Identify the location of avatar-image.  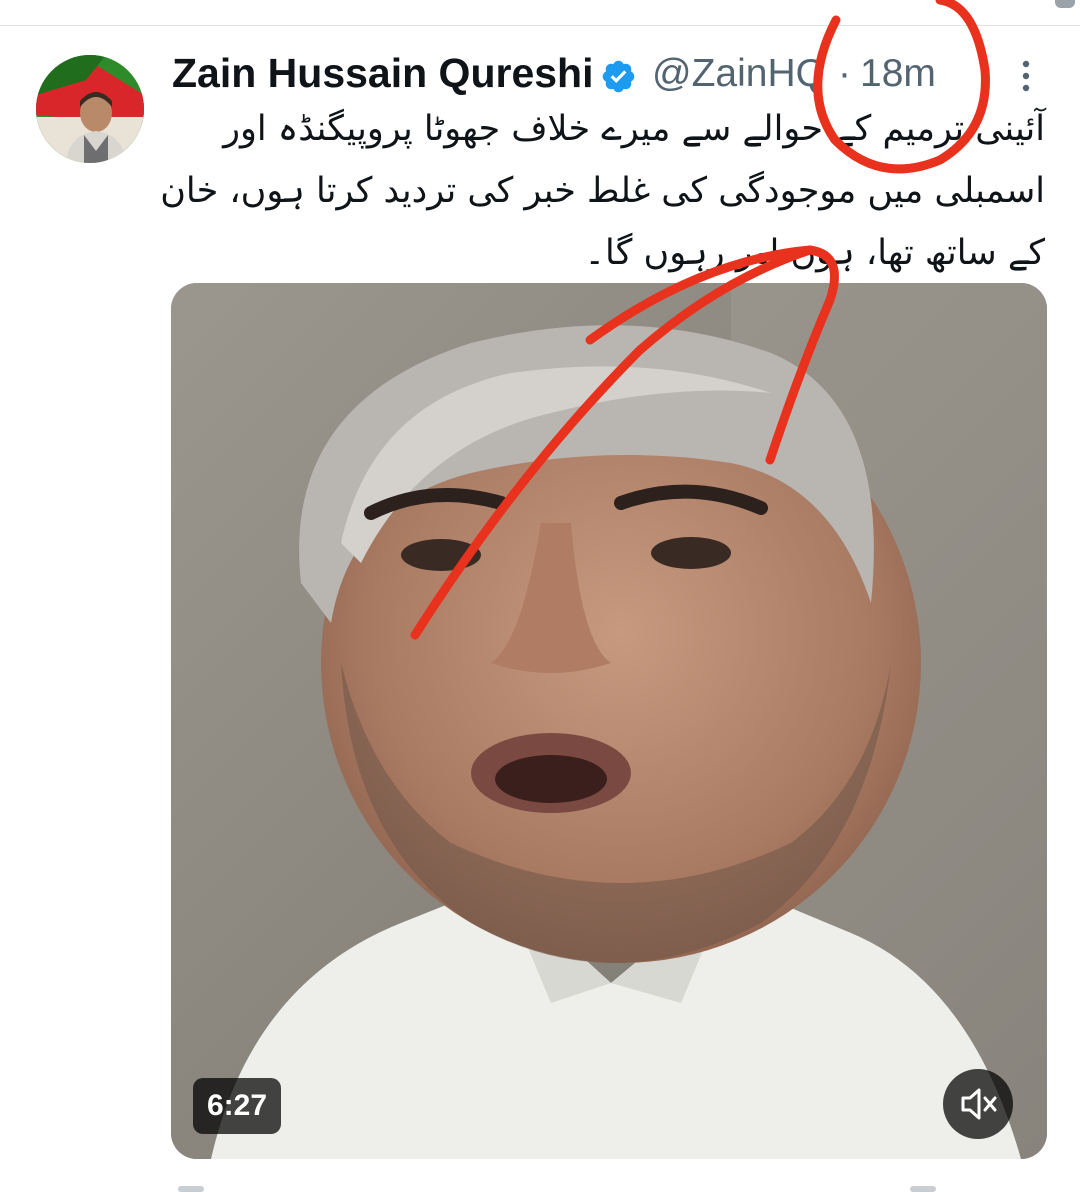
(90, 109).